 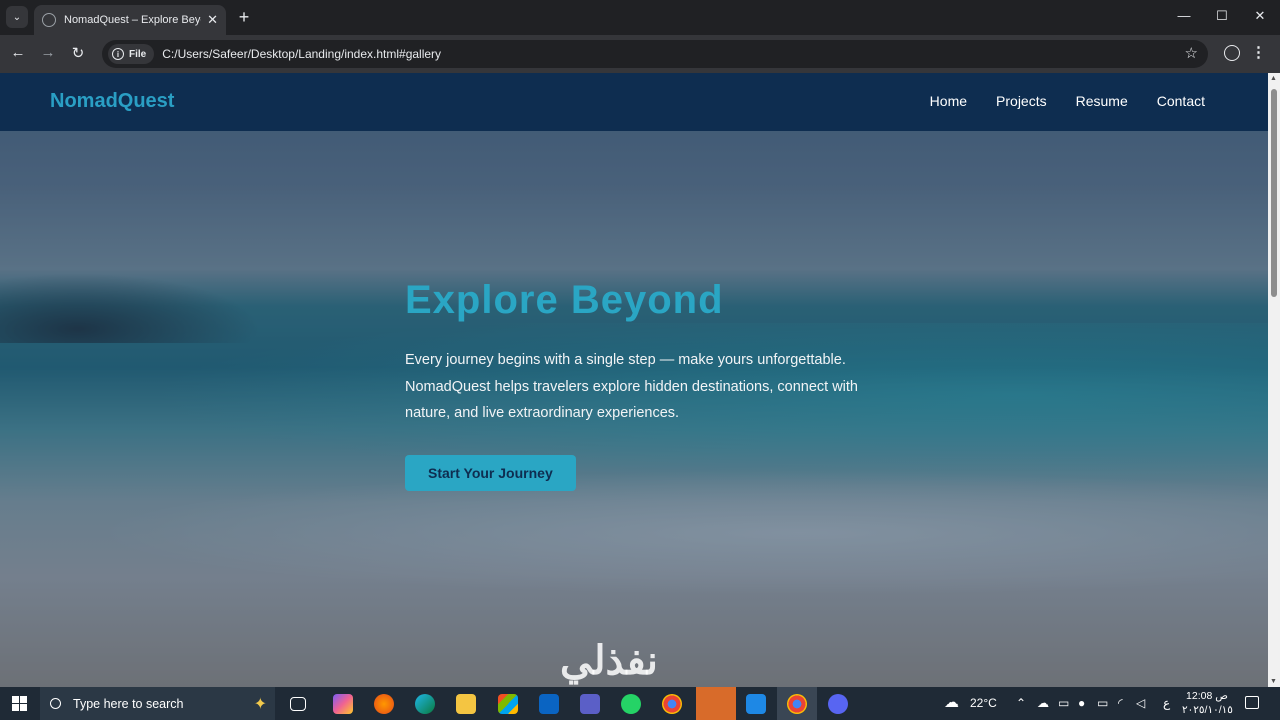 I want to click on tab-title: NomadQuest – Explore Beyond, so click(x=132, y=20).